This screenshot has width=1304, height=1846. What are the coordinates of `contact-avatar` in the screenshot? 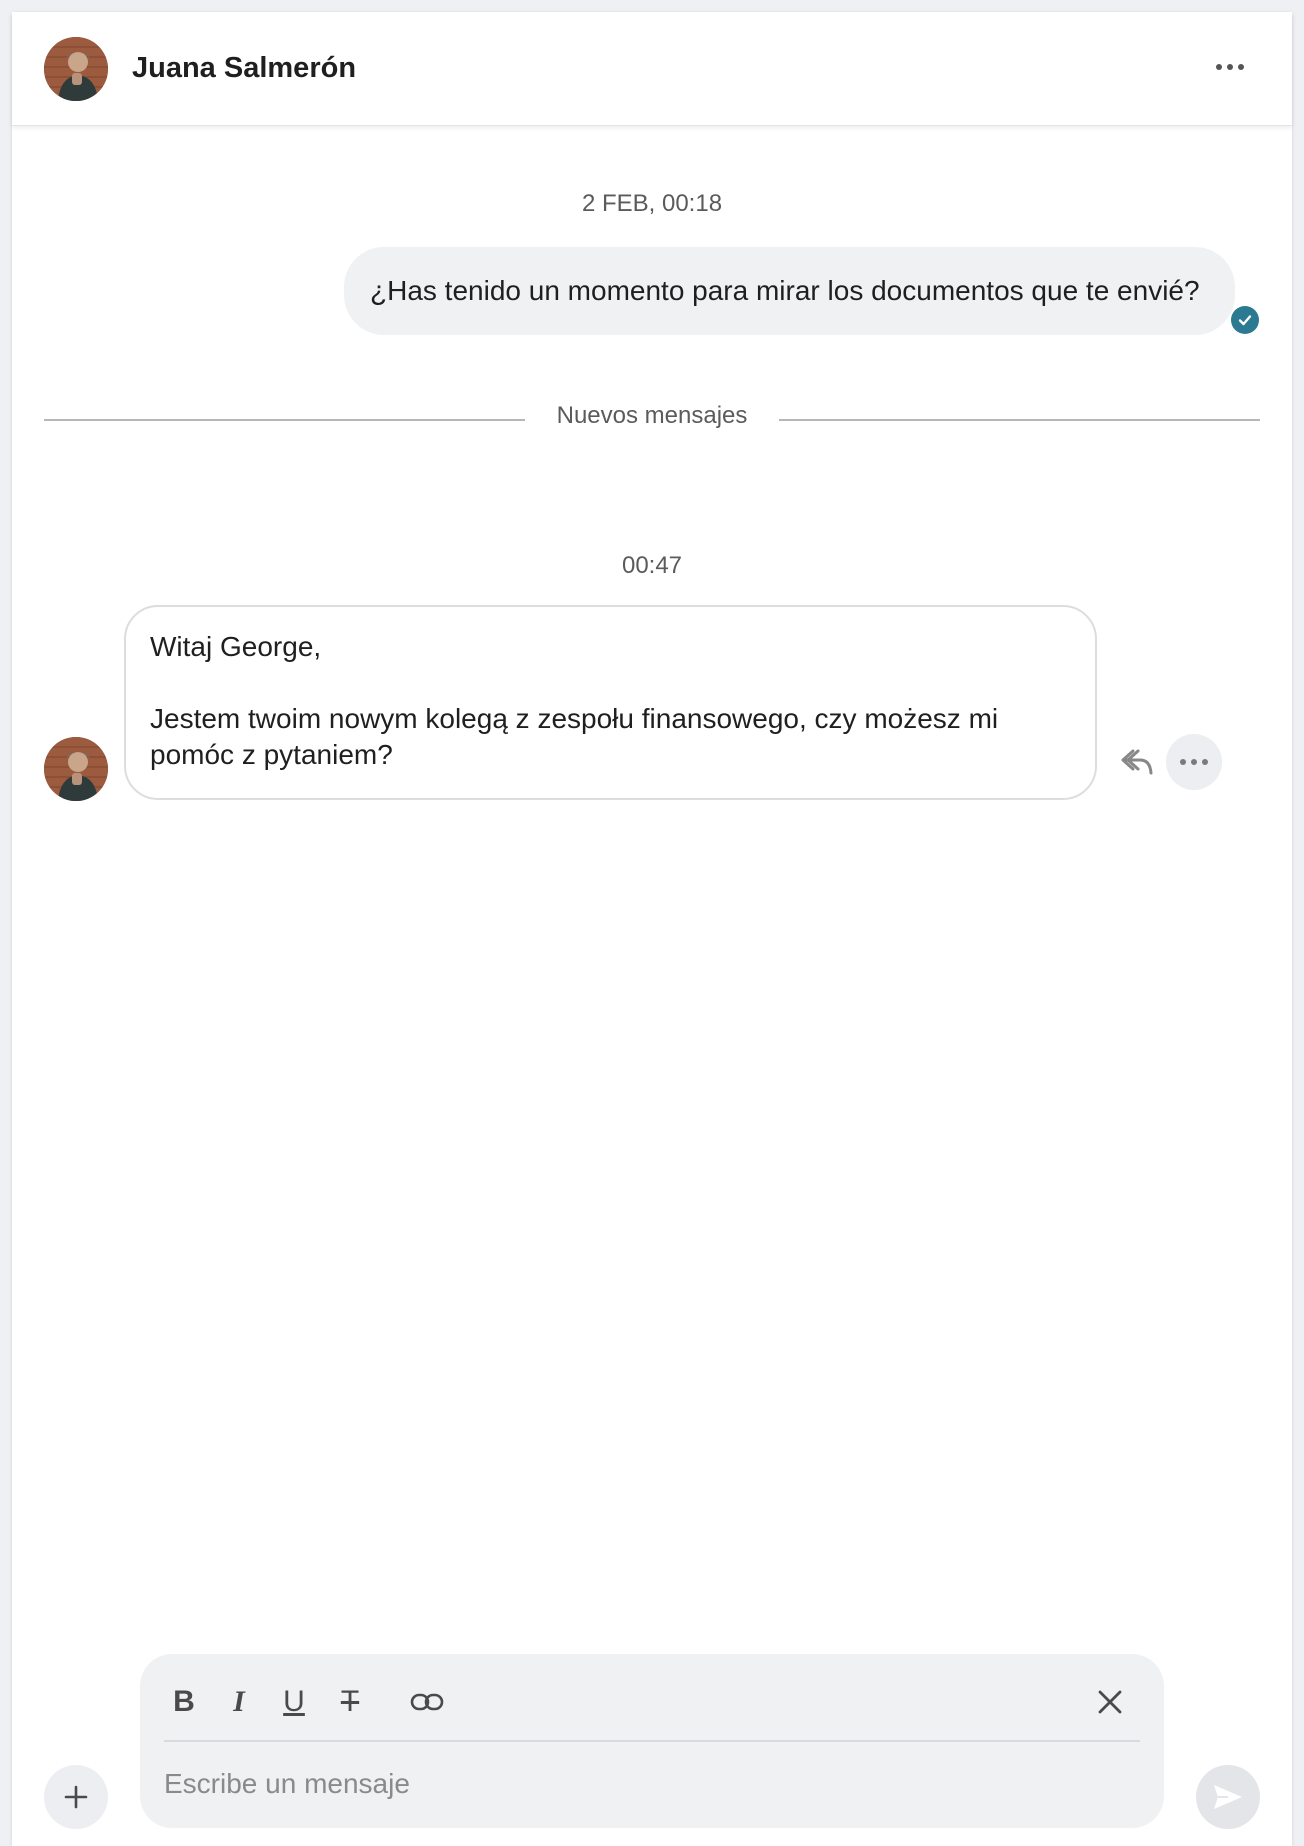 It's located at (76, 69).